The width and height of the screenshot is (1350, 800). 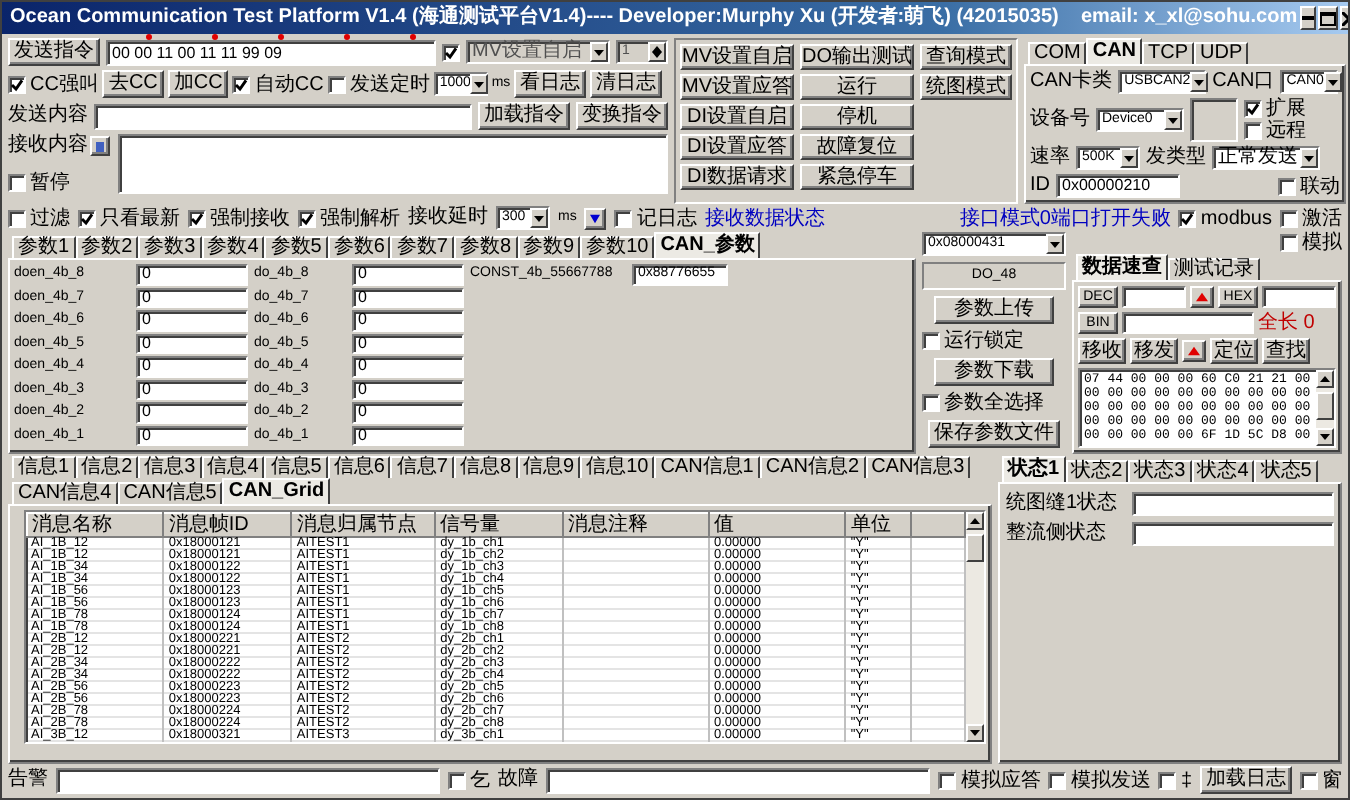 What do you see at coordinates (60, 183) in the screenshot?
I see `checkbox: 暂停` at bounding box center [60, 183].